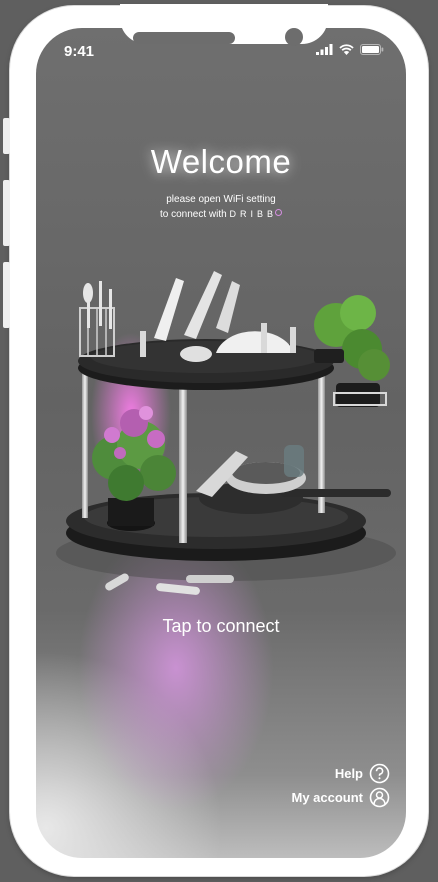 This screenshot has height=882, width=438. I want to click on mute-switch, so click(6, 136).